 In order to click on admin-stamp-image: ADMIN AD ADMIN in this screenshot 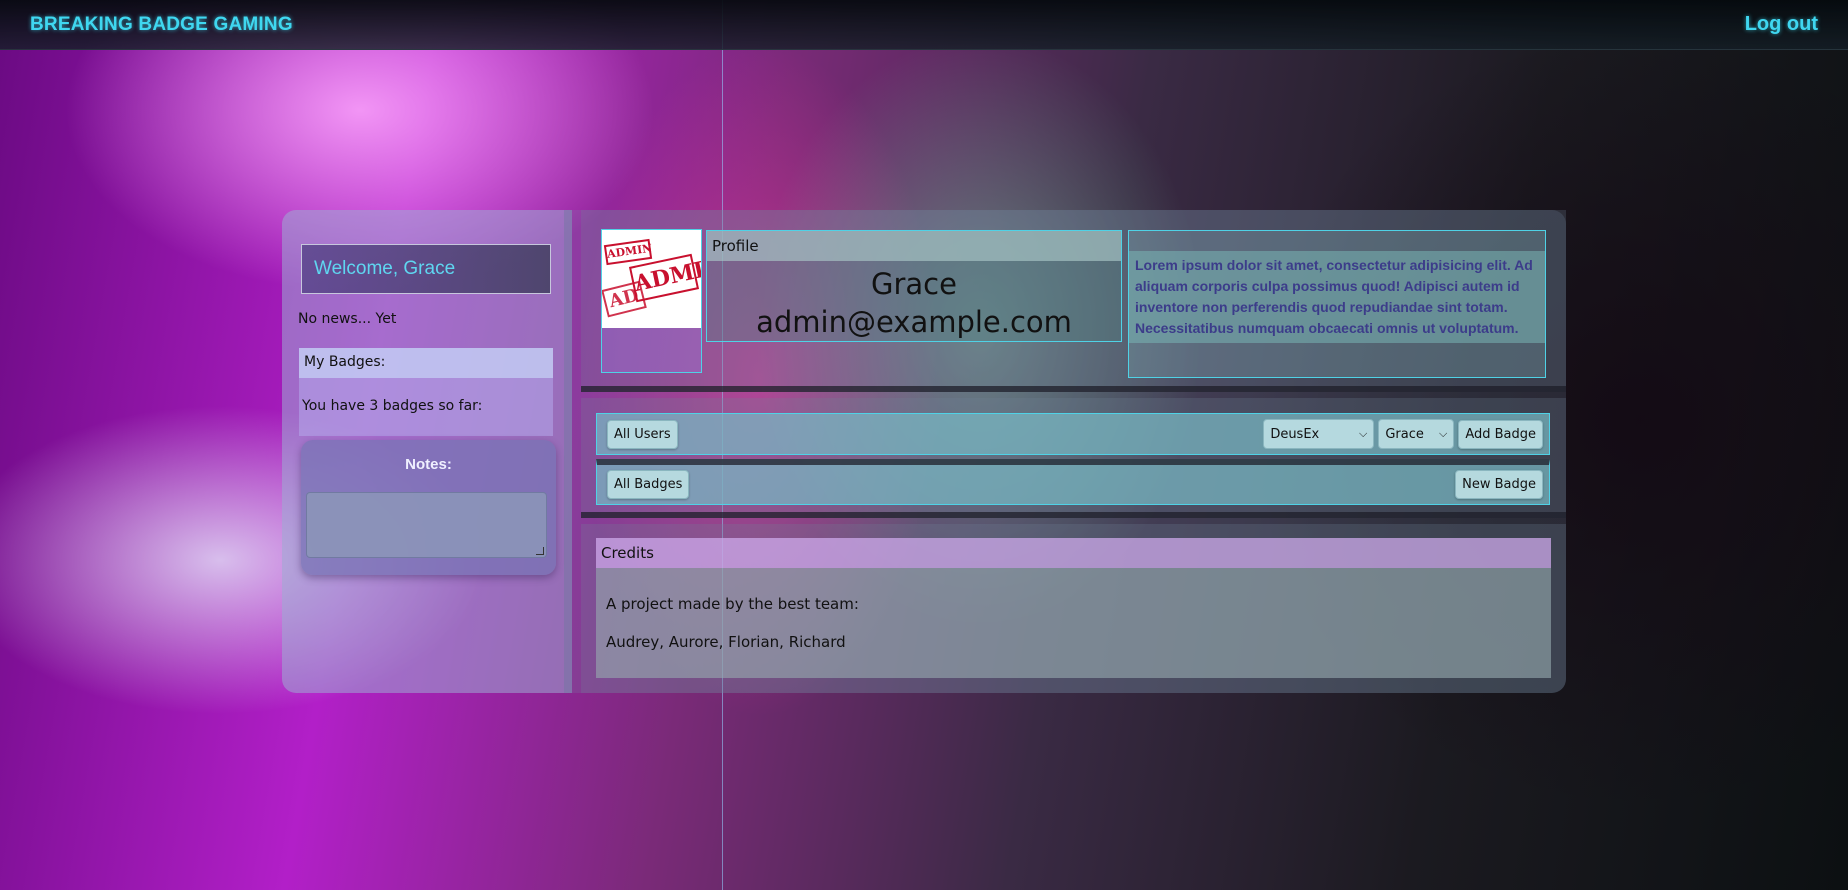, I will do `click(651, 279)`.